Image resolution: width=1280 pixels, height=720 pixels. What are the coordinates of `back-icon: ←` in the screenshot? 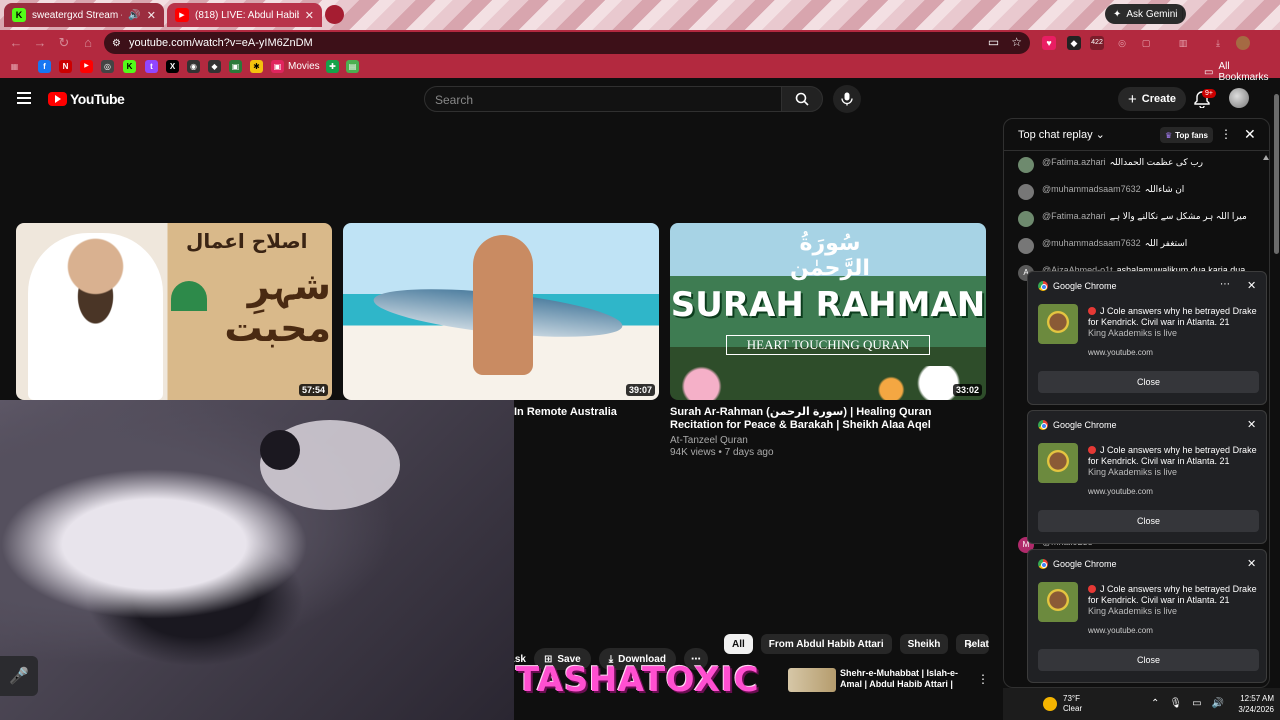 It's located at (16, 43).